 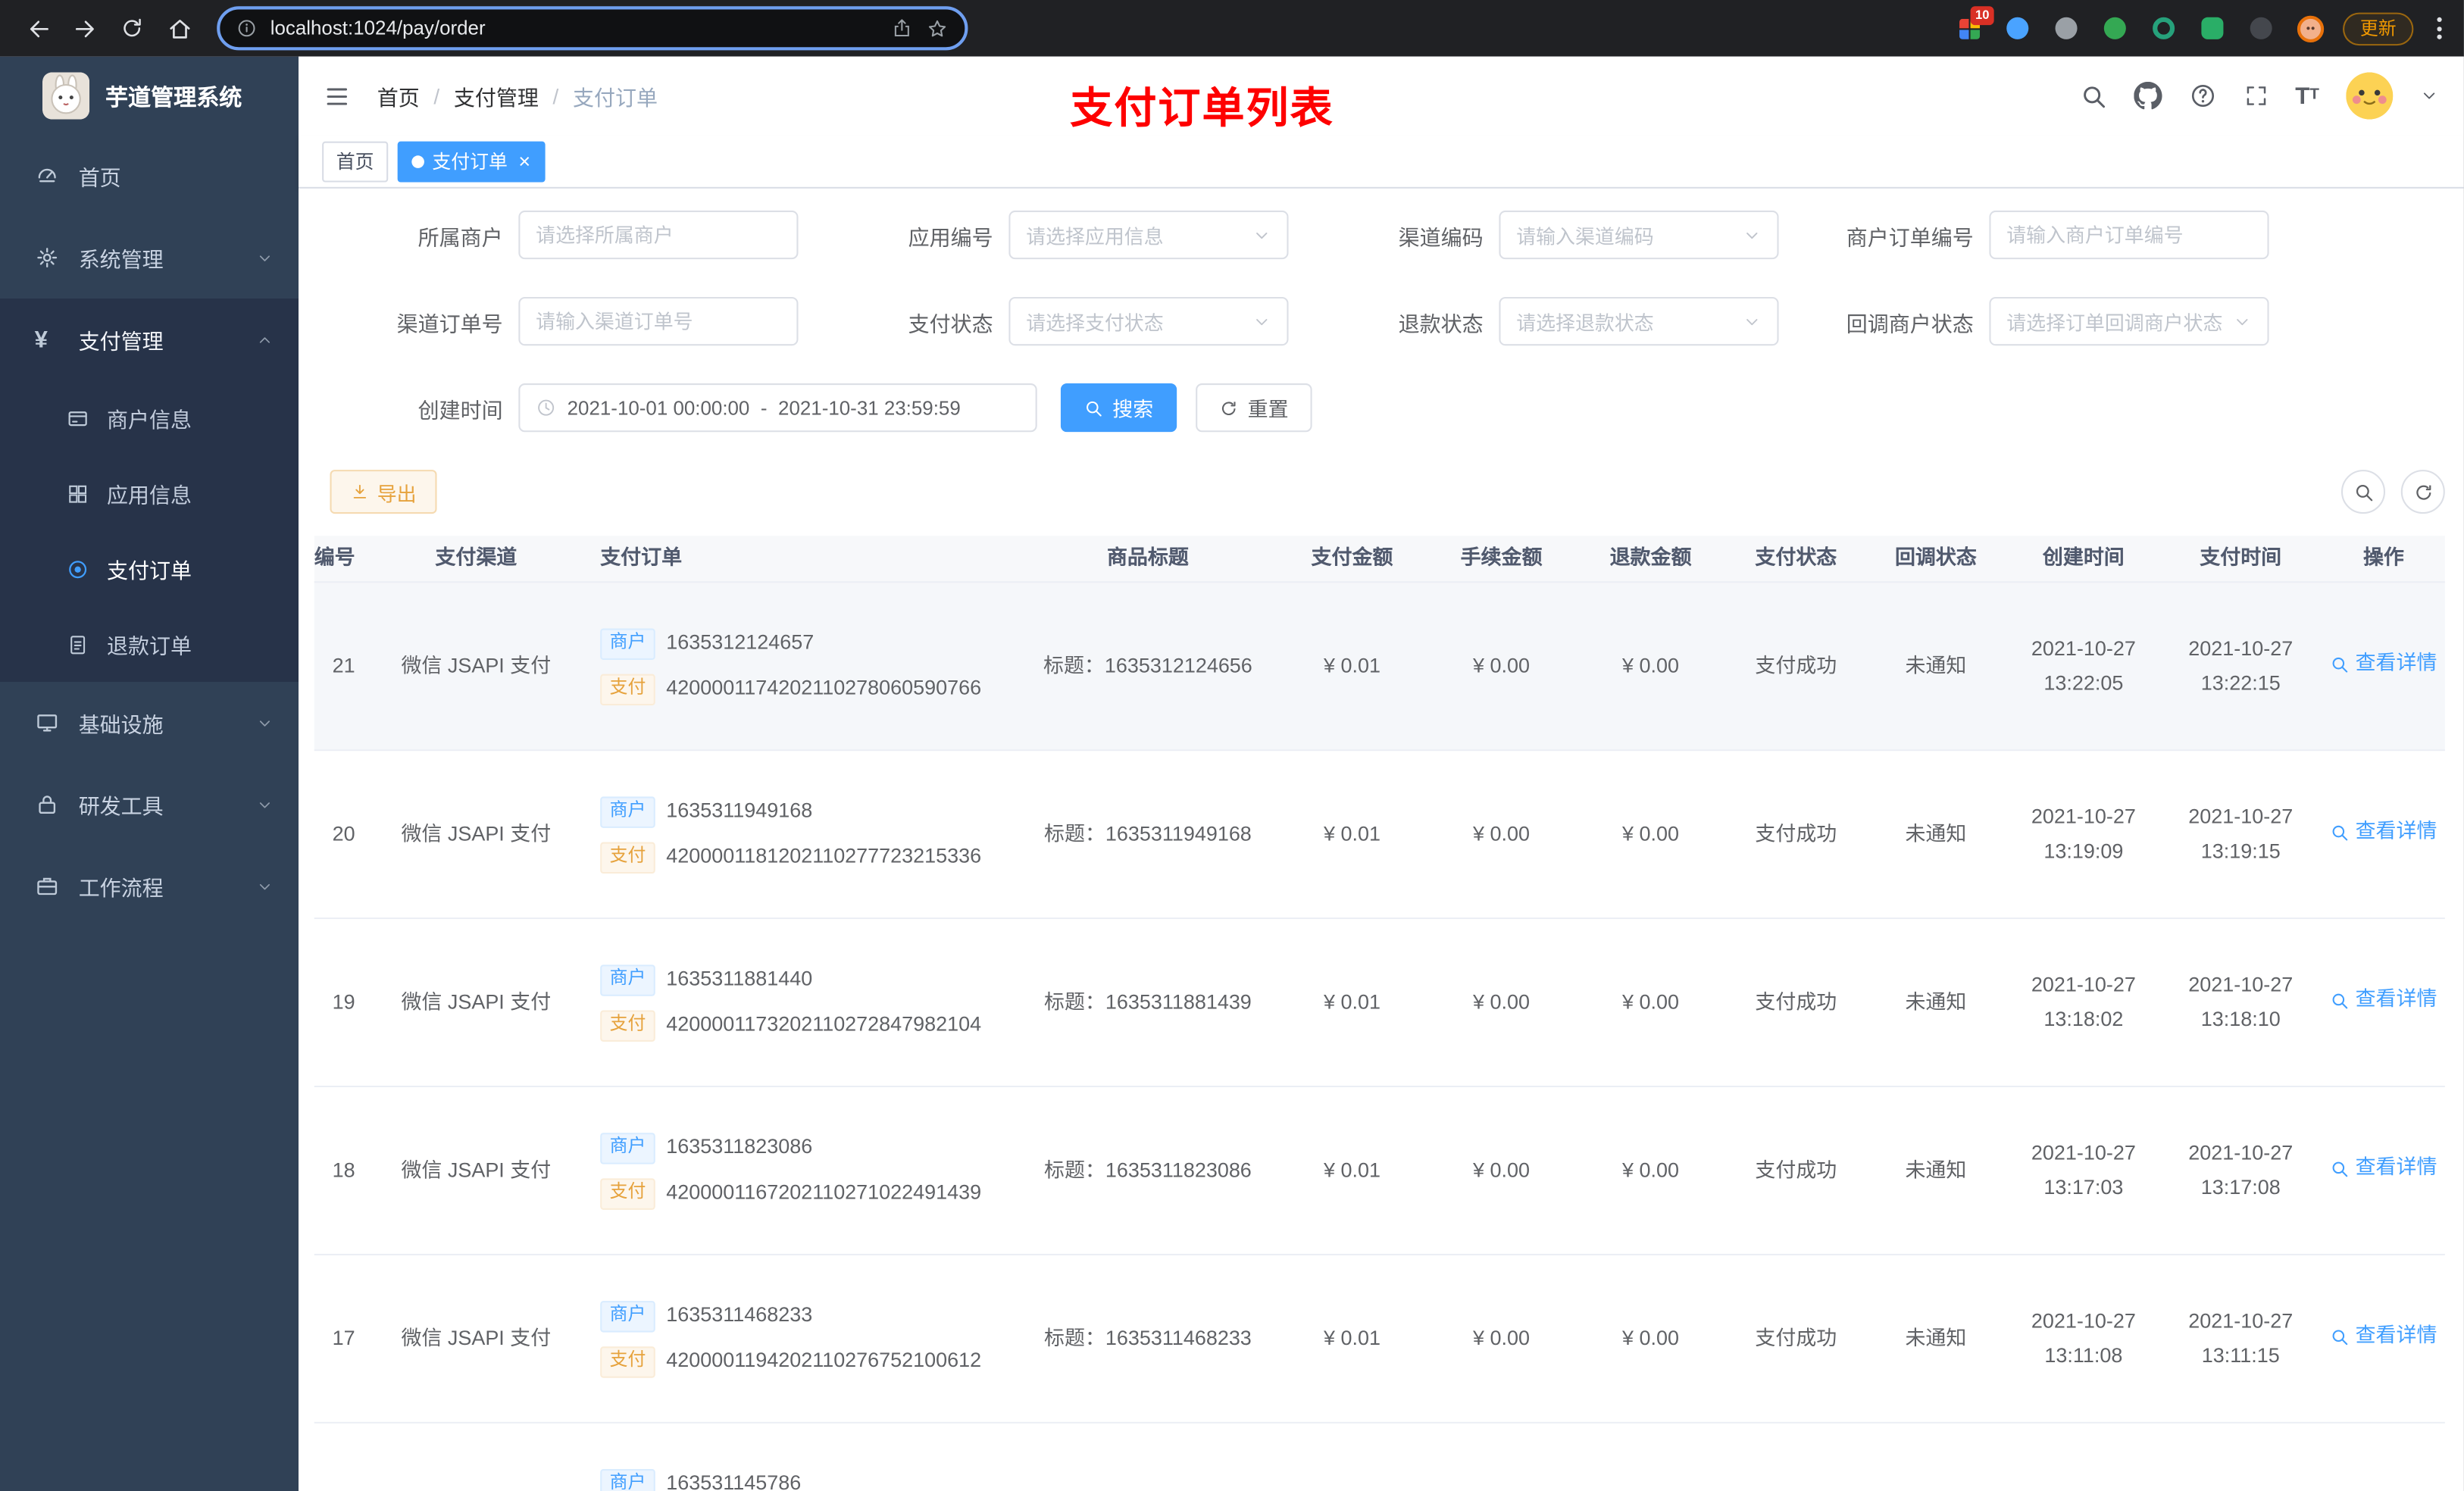 I want to click on share-icon, so click(x=902, y=28).